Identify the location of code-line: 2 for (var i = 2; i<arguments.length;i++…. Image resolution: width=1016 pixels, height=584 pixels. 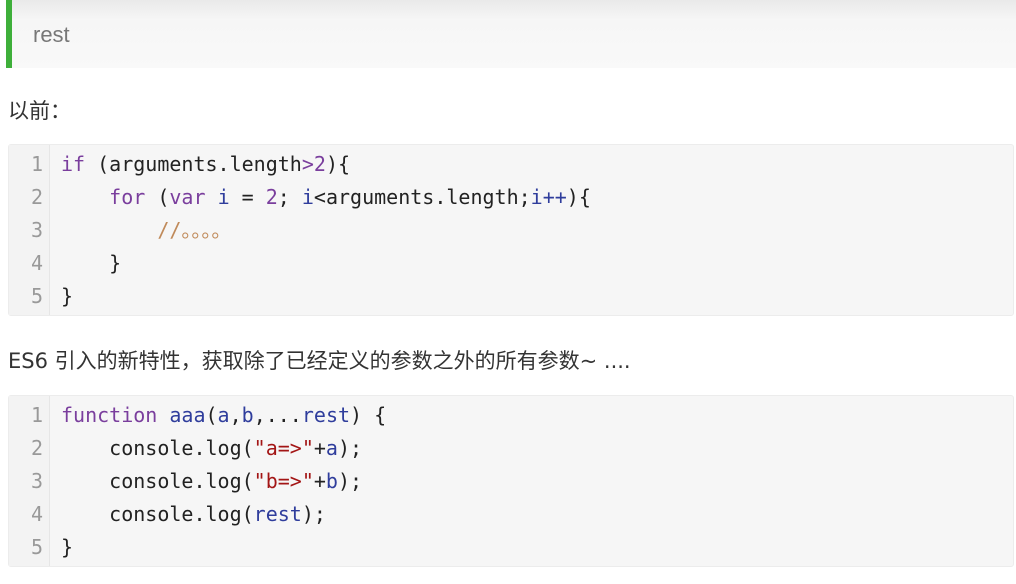
(511, 197).